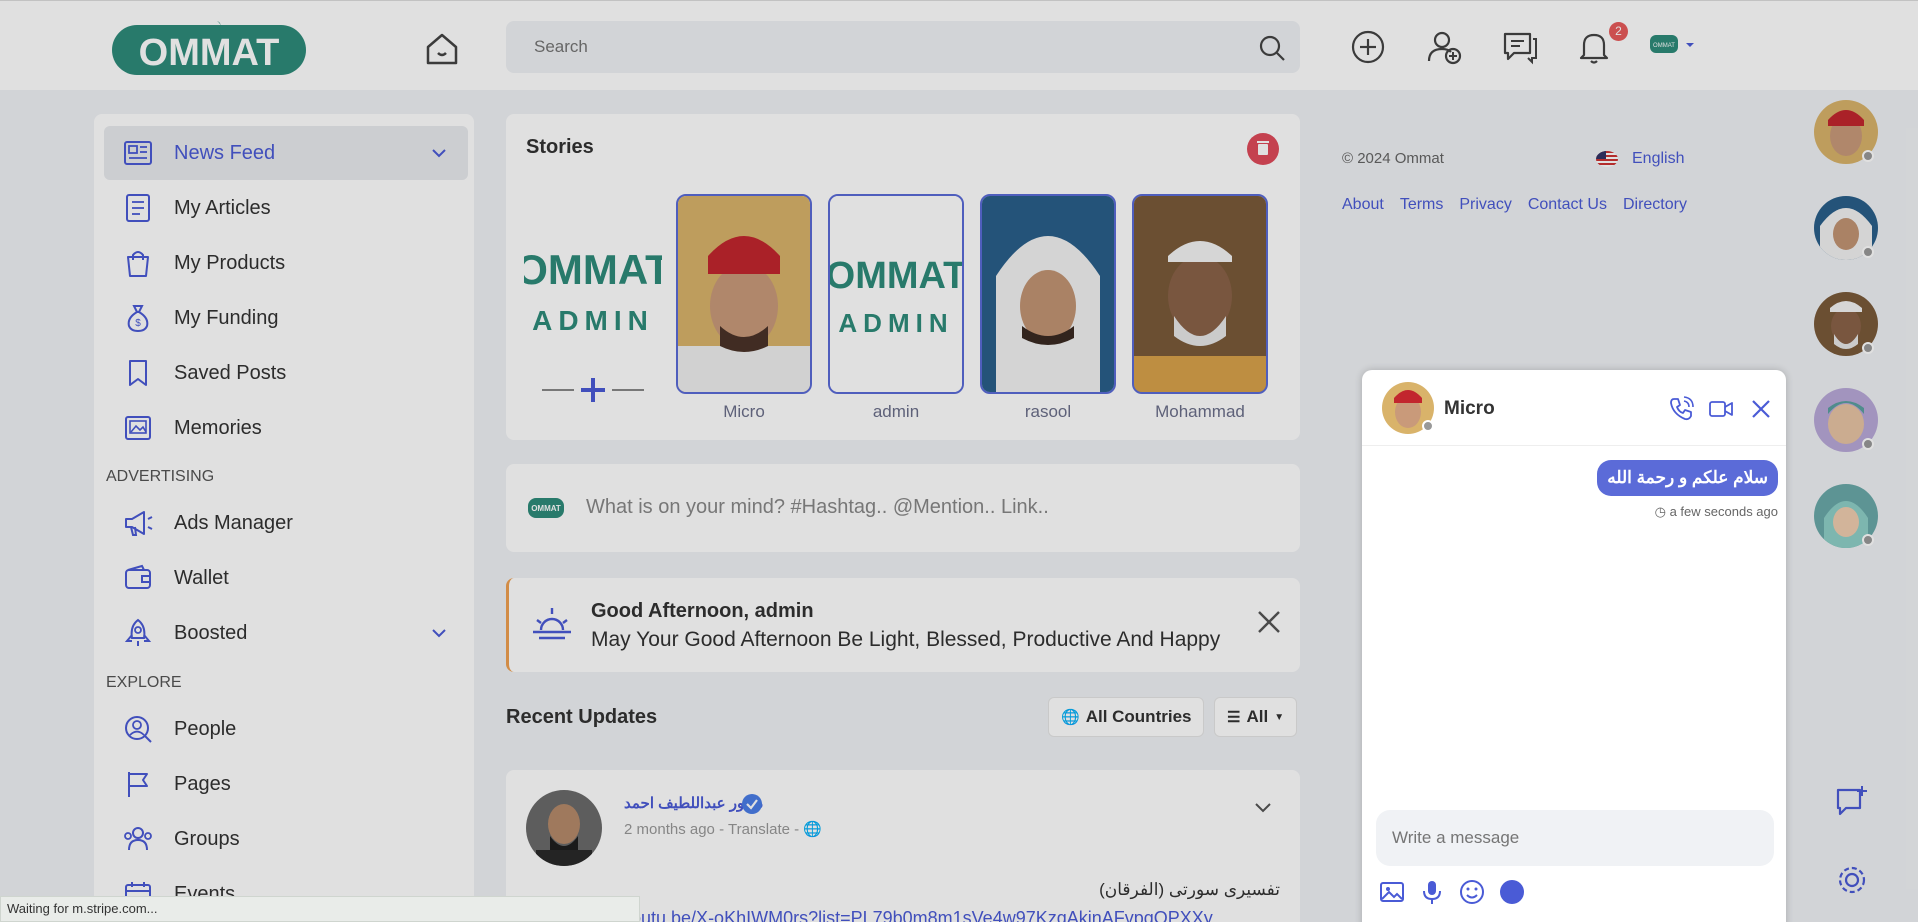  What do you see at coordinates (1472, 892) in the screenshot?
I see `emoji-icon` at bounding box center [1472, 892].